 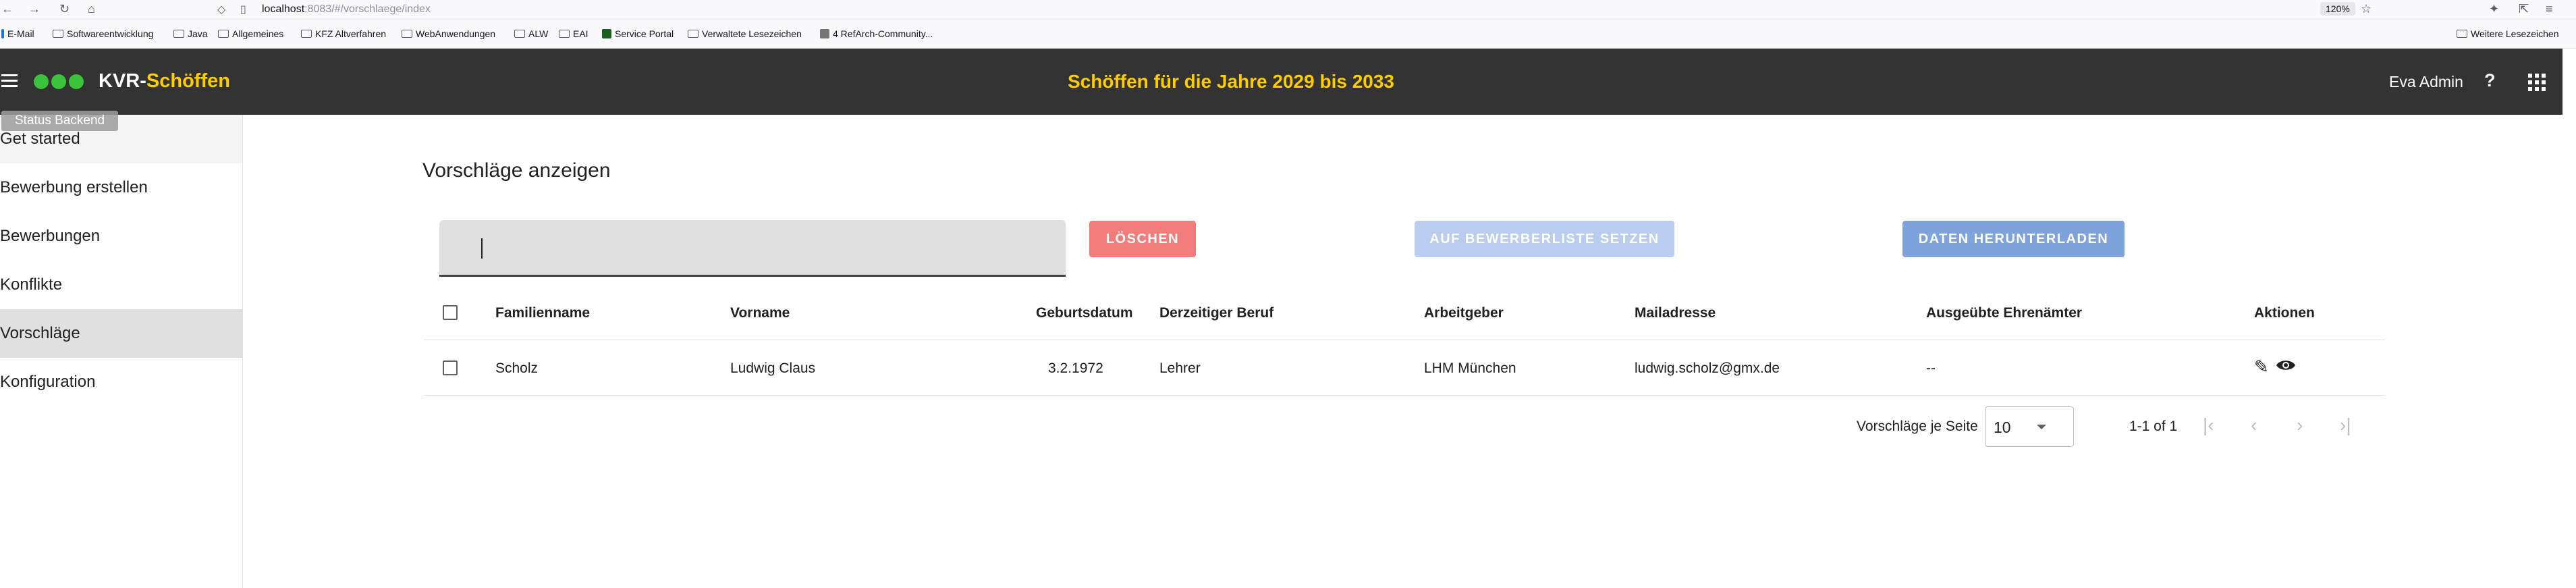 What do you see at coordinates (1918, 426) in the screenshot?
I see `rows-per-page-label: Vorschläge je Seite` at bounding box center [1918, 426].